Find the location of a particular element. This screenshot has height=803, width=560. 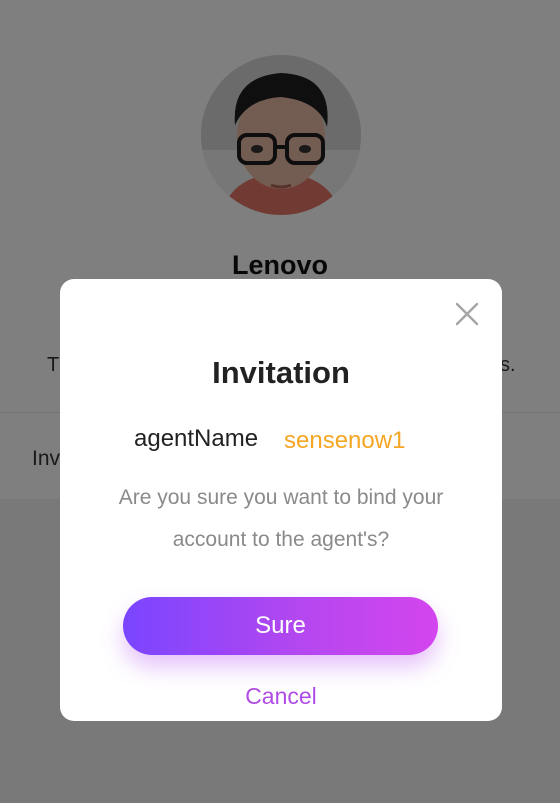

cancel-button: Cancel is located at coordinates (281, 696).